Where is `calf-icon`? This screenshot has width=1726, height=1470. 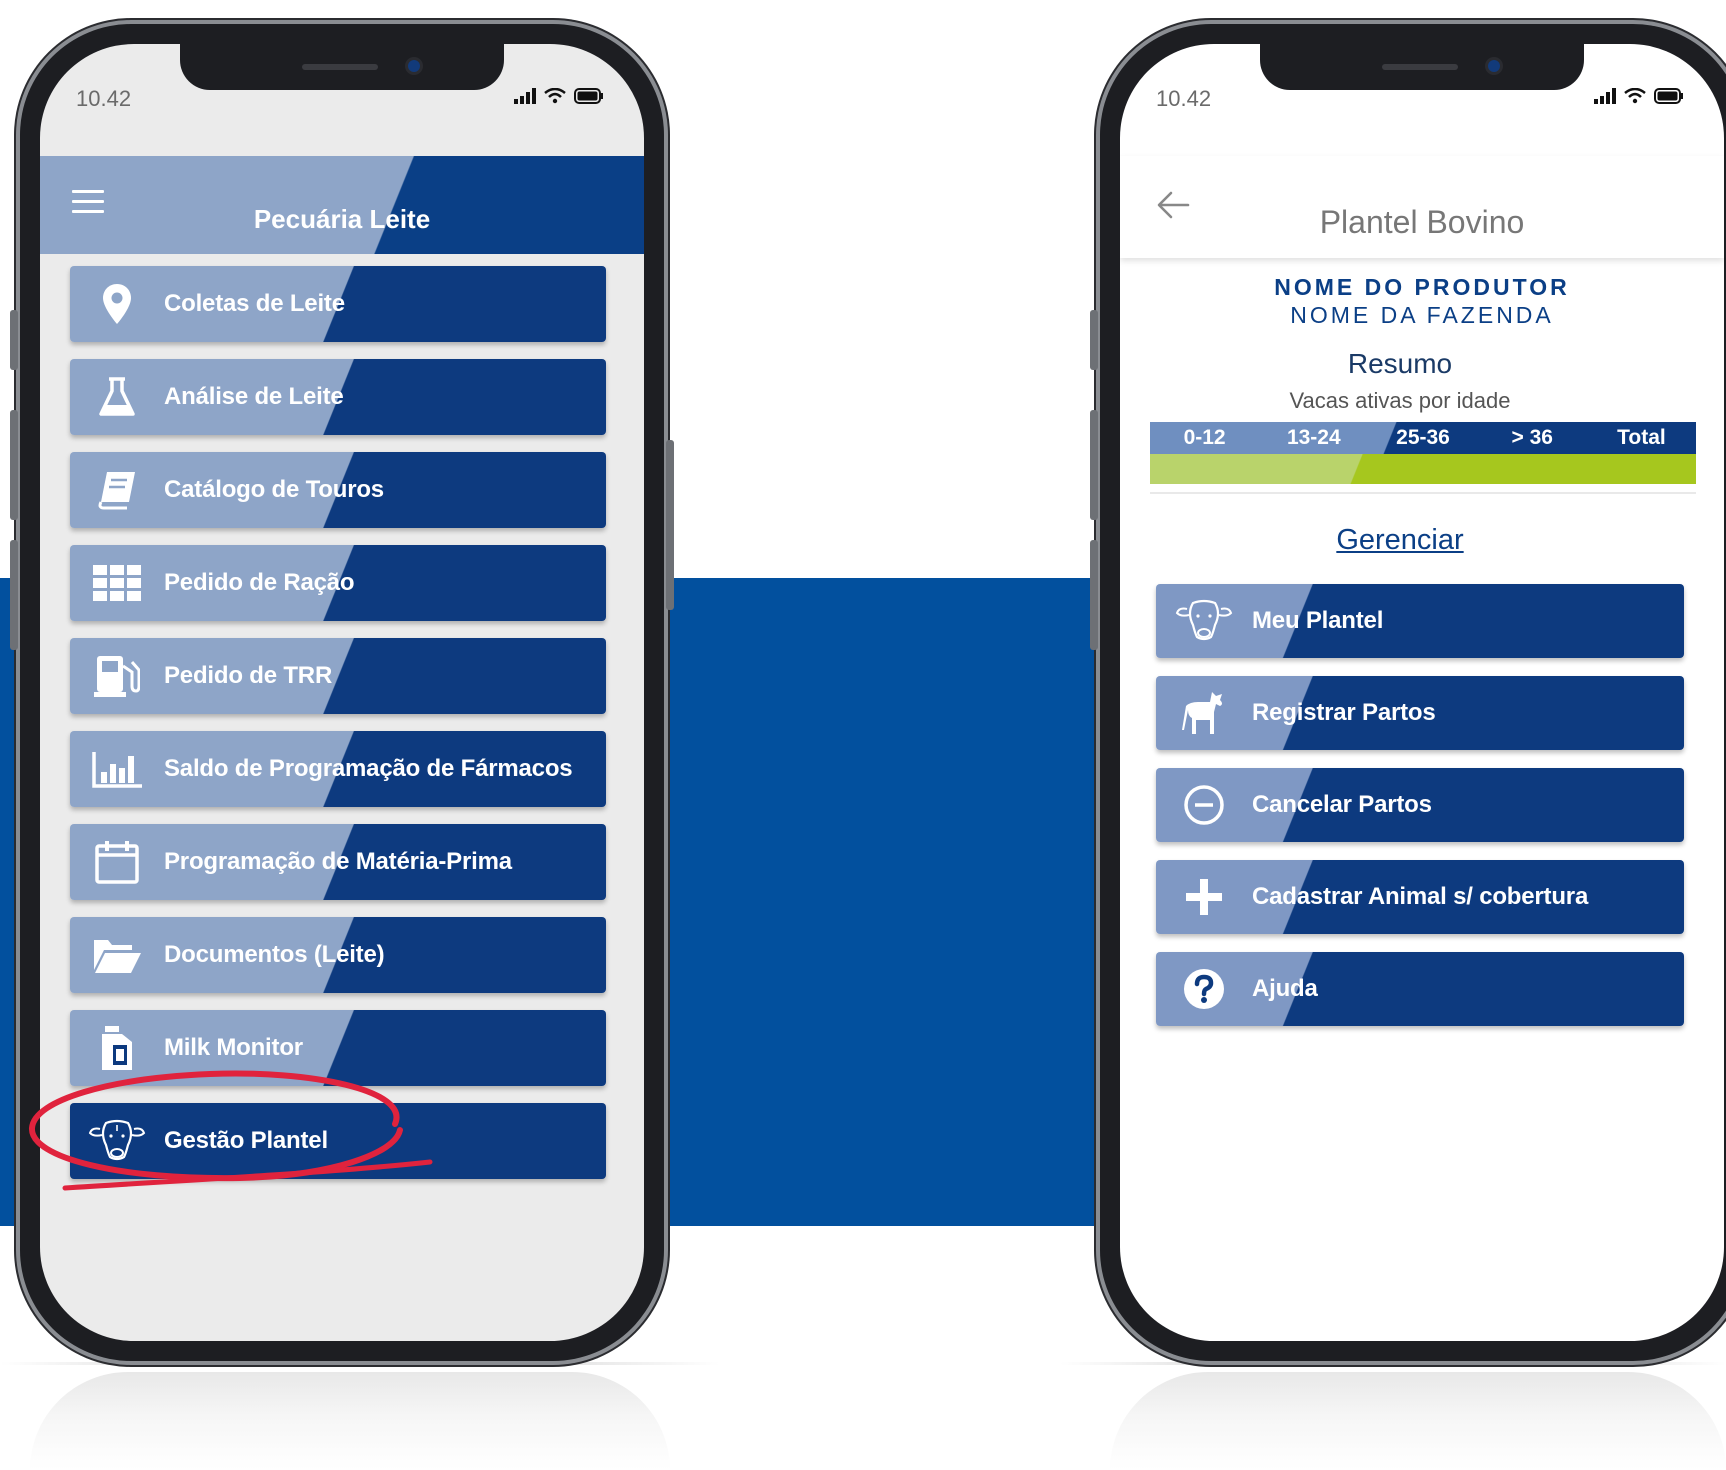 calf-icon is located at coordinates (1204, 713).